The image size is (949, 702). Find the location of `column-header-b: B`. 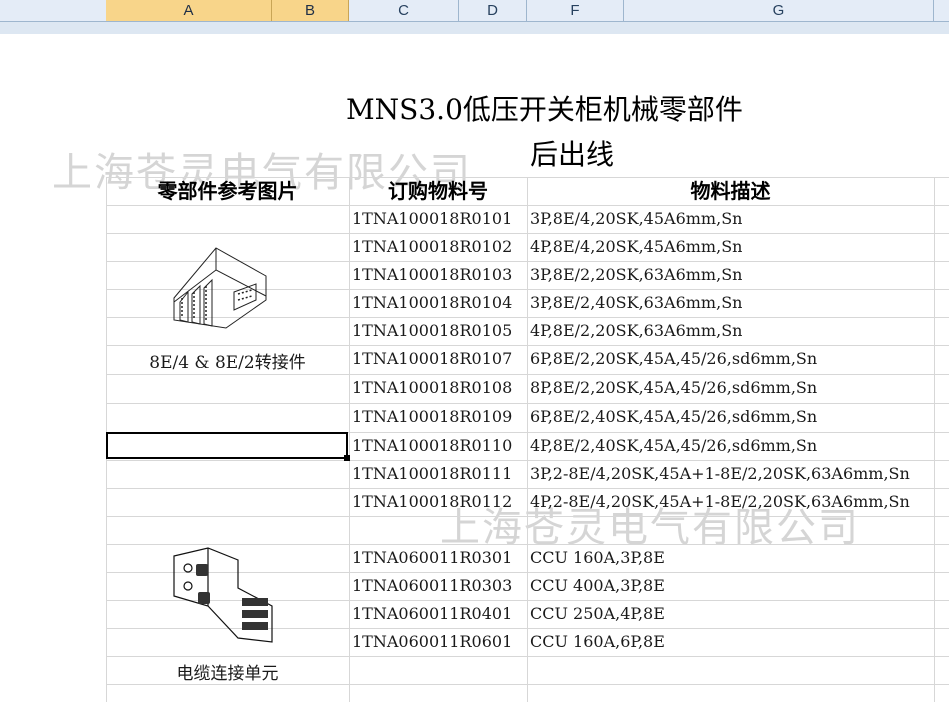

column-header-b: B is located at coordinates (310, 10).